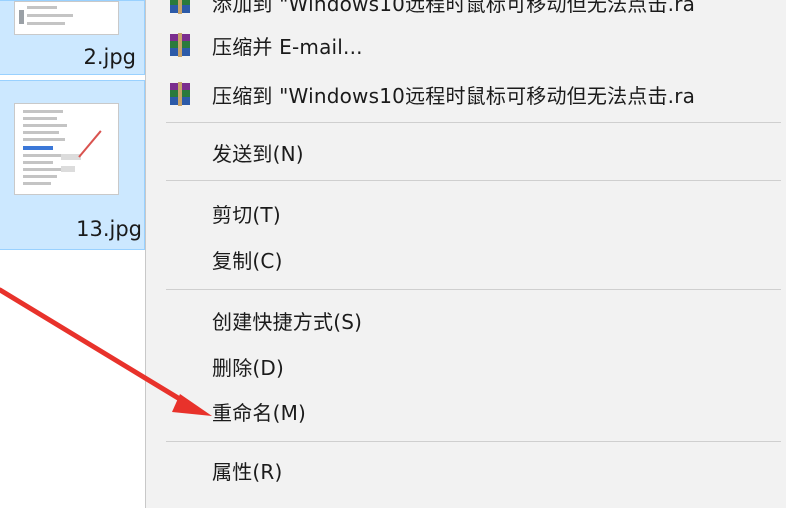 This screenshot has width=786, height=508. I want to click on menu-item-cut: 剪切(T), so click(466, 213).